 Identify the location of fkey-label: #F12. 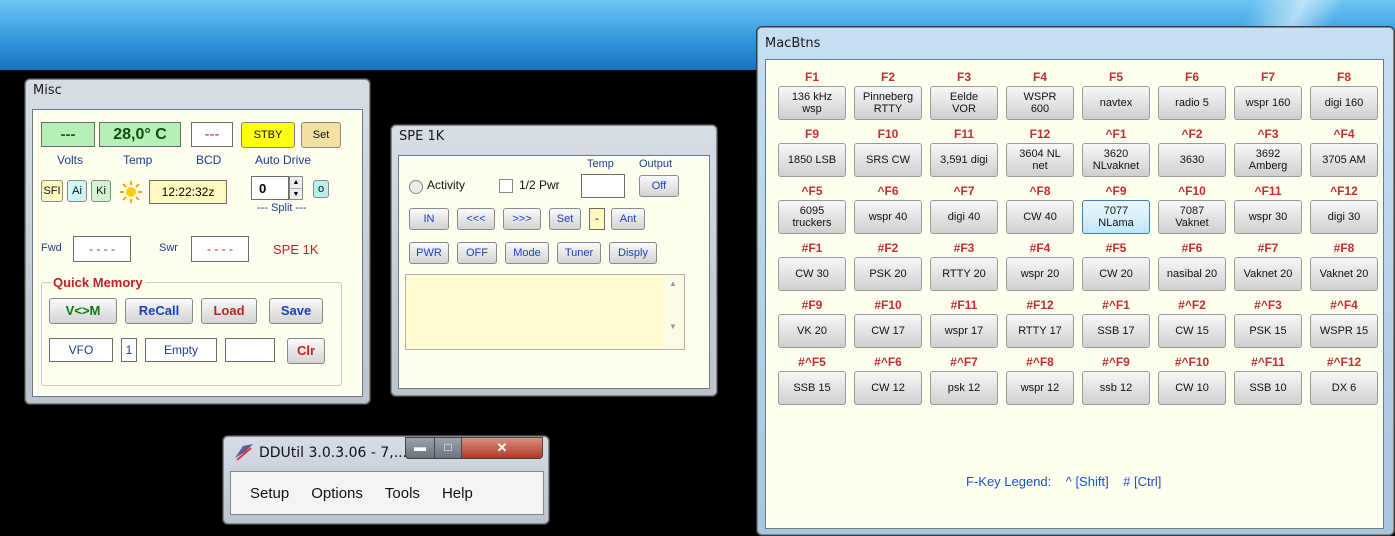
(1040, 305).